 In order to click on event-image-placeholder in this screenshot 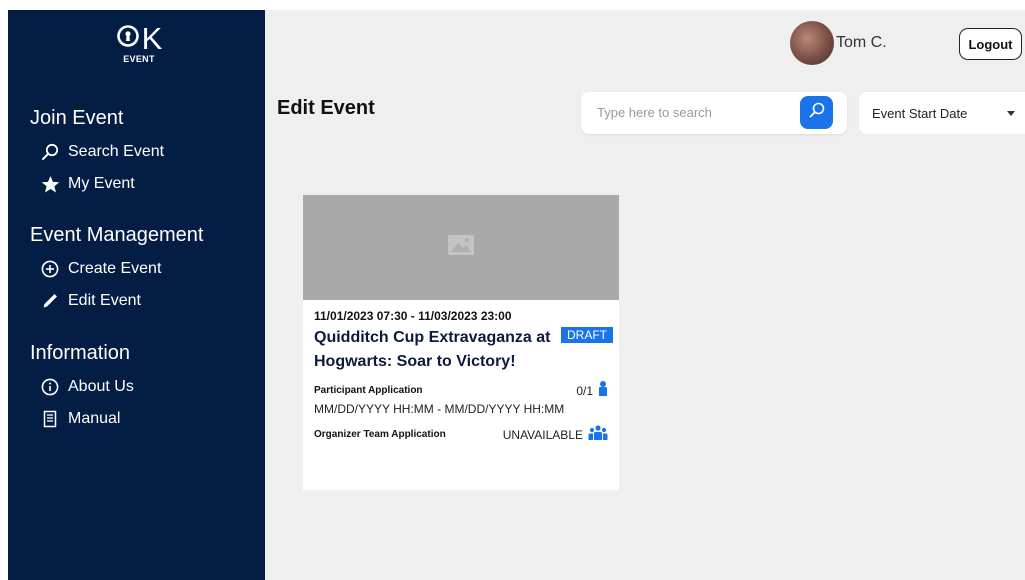, I will do `click(461, 247)`.